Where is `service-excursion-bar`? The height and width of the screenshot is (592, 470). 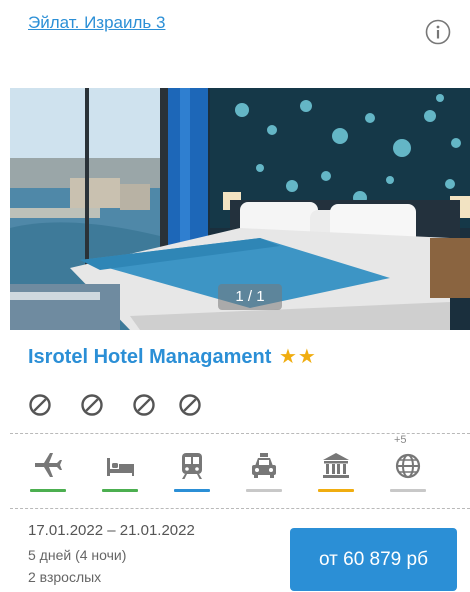 service-excursion-bar is located at coordinates (336, 490).